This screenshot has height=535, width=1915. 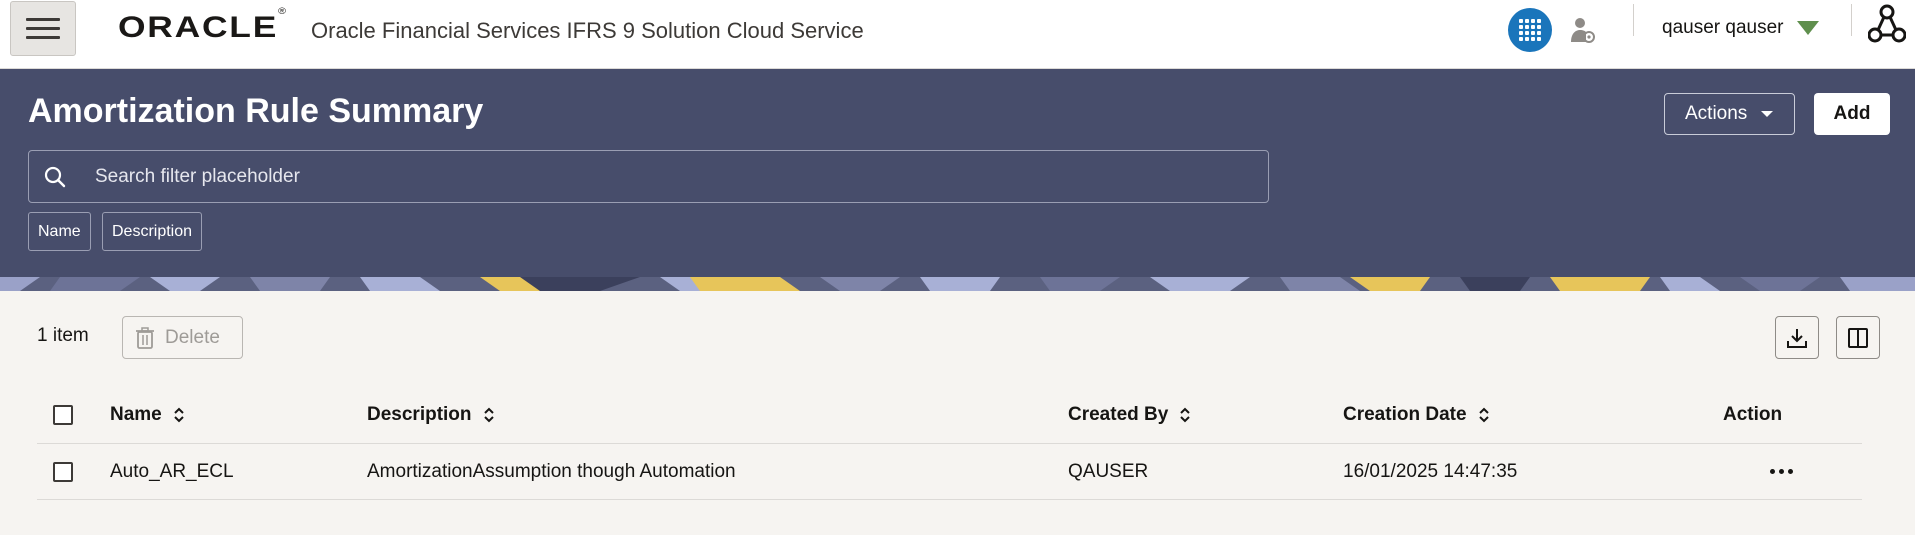 What do you see at coordinates (1118, 414) in the screenshot?
I see `column-header-label: Created By` at bounding box center [1118, 414].